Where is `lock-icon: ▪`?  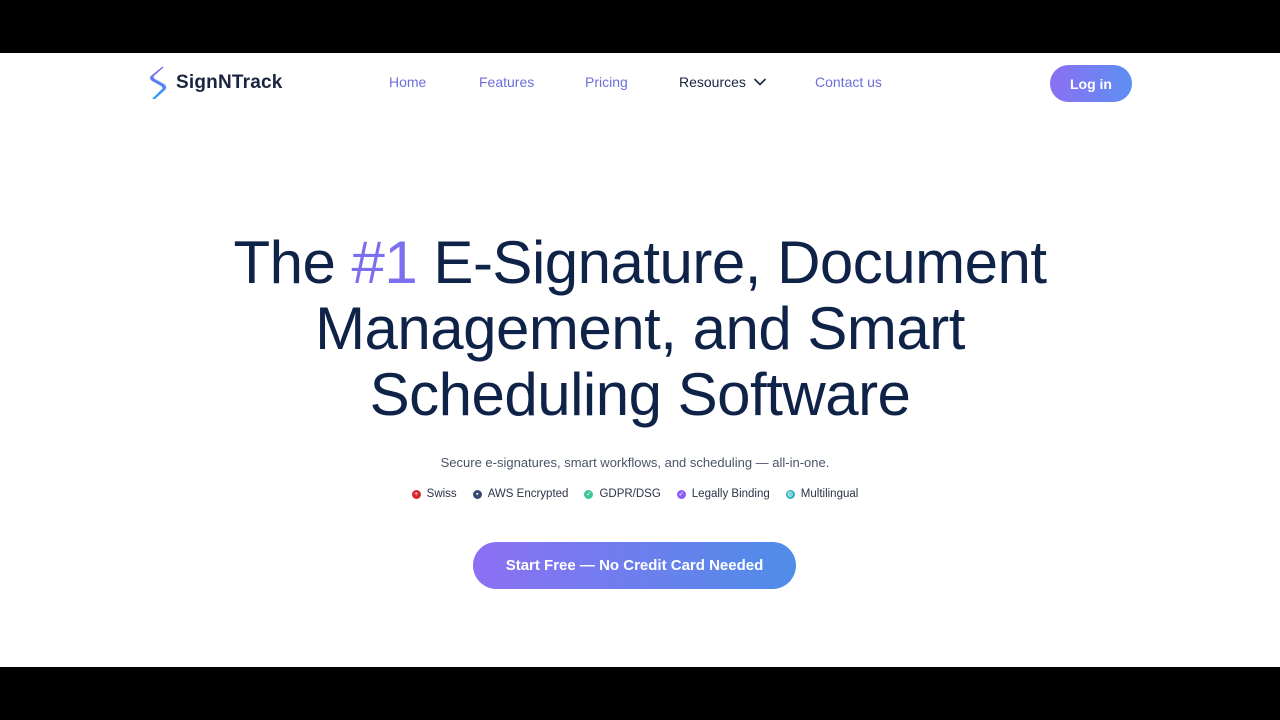 lock-icon: ▪ is located at coordinates (477, 494).